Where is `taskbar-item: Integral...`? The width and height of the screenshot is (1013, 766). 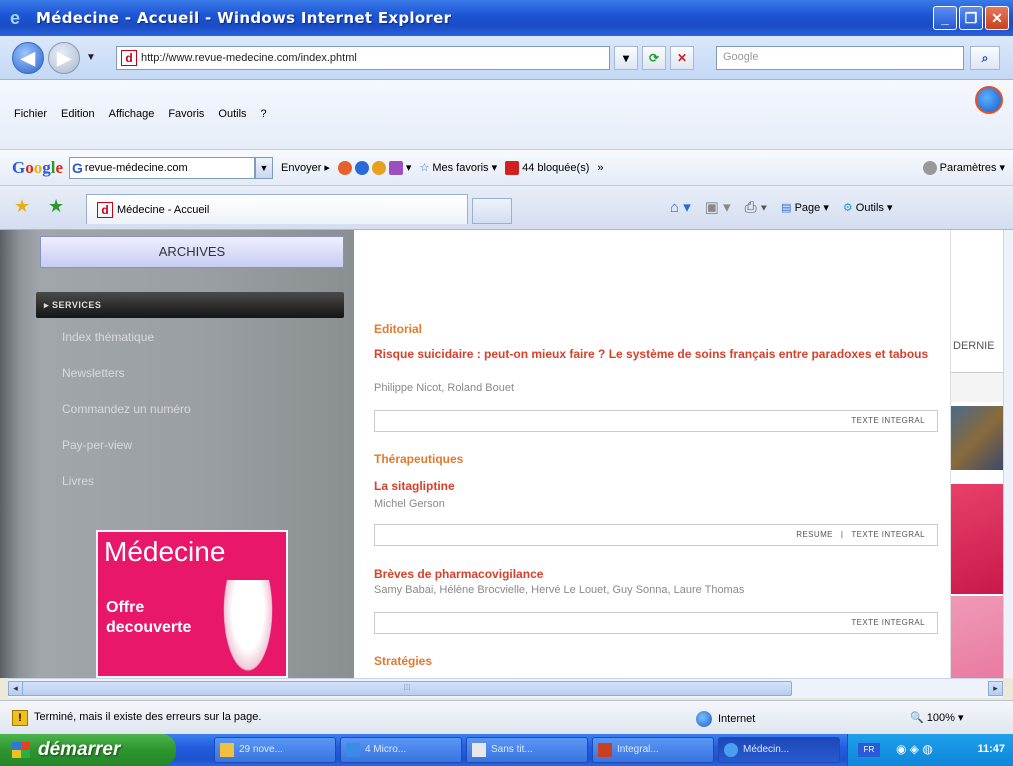 taskbar-item: Integral... is located at coordinates (653, 750).